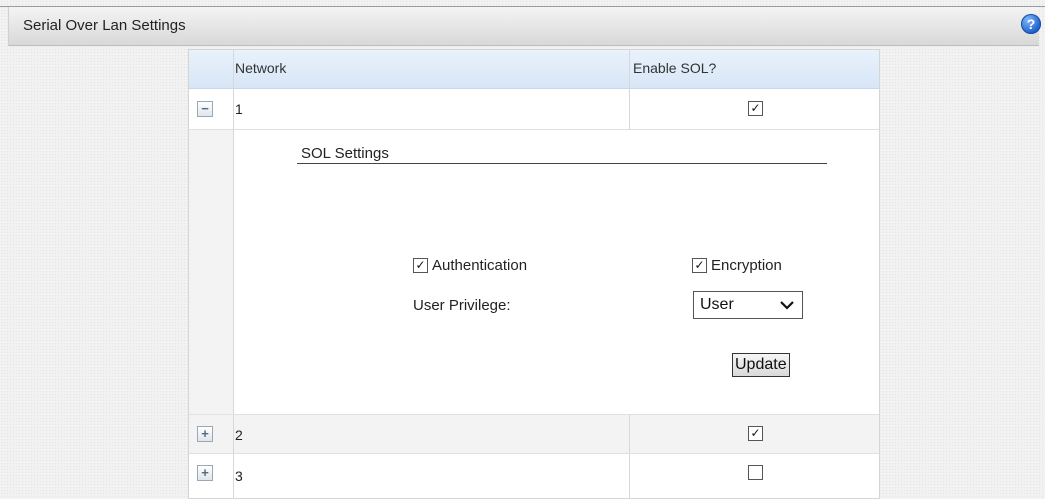 This screenshot has width=1045, height=499. What do you see at coordinates (562, 163) in the screenshot?
I see `section-divider` at bounding box center [562, 163].